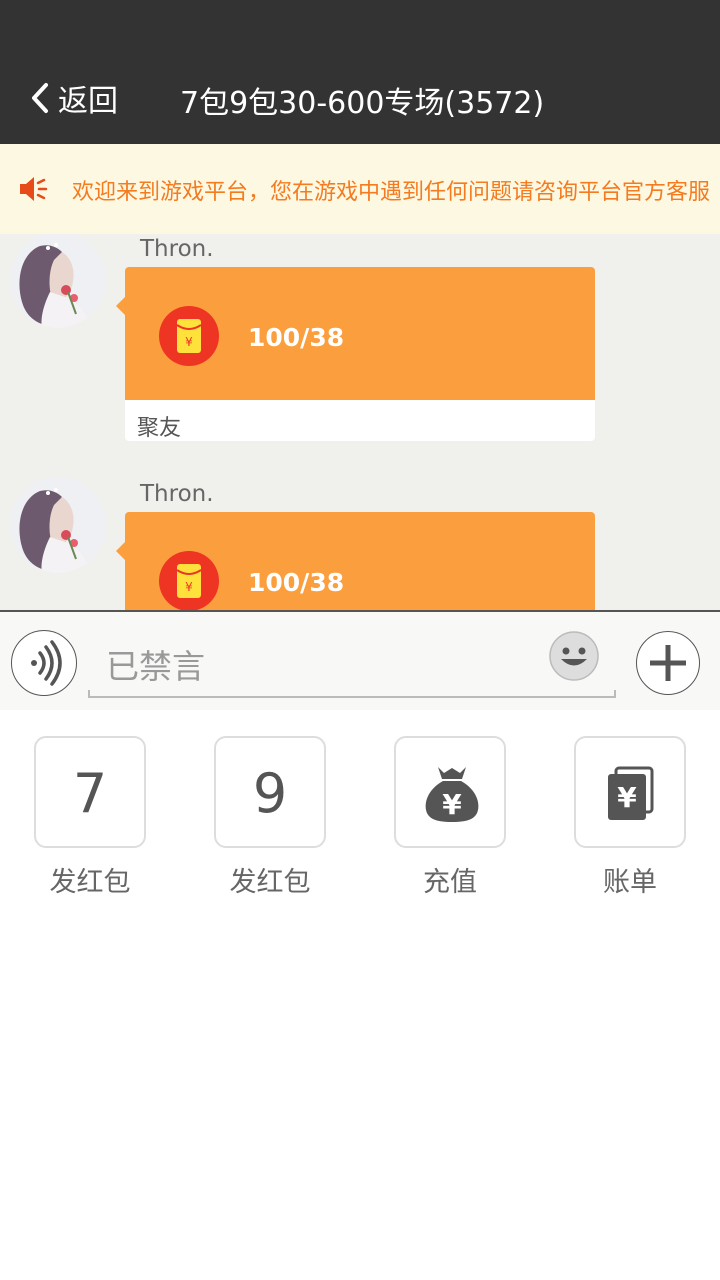 The width and height of the screenshot is (720, 1280). I want to click on voice-button, so click(44, 663).